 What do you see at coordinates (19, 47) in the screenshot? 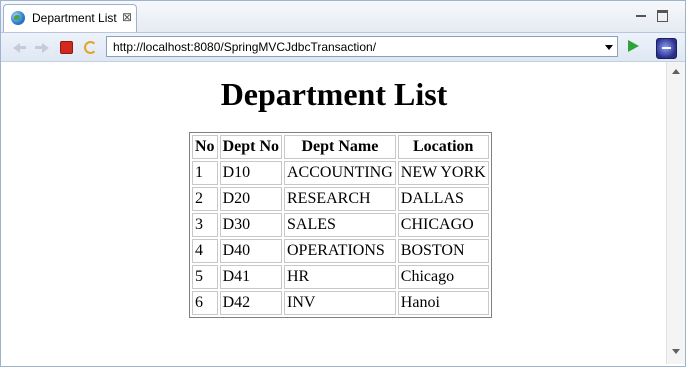
I see `back-arrow-icon` at bounding box center [19, 47].